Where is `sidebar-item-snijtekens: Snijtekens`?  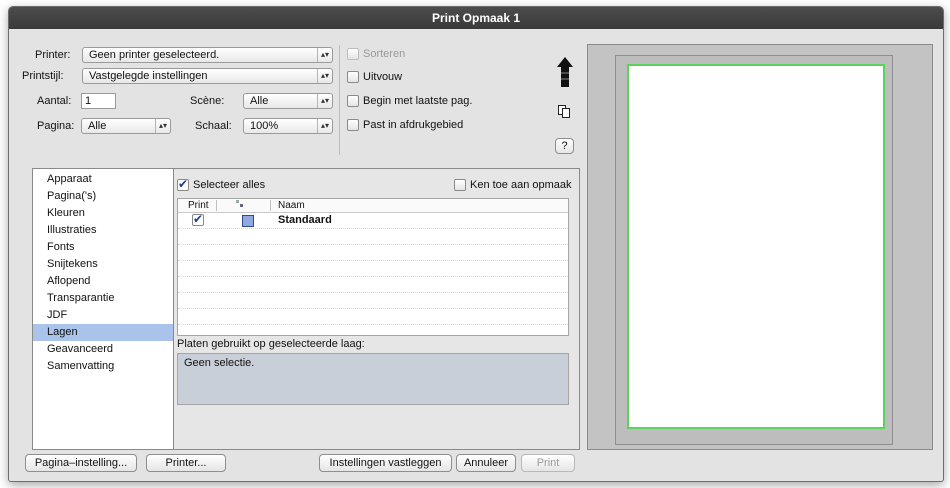 sidebar-item-snijtekens: Snijtekens is located at coordinates (103, 264).